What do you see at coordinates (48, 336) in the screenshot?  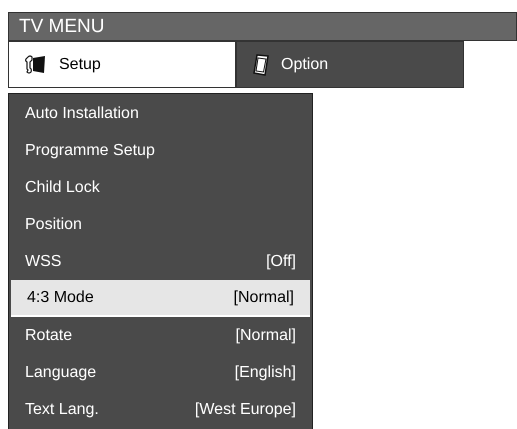 I see `menu-item-label: Rotate` at bounding box center [48, 336].